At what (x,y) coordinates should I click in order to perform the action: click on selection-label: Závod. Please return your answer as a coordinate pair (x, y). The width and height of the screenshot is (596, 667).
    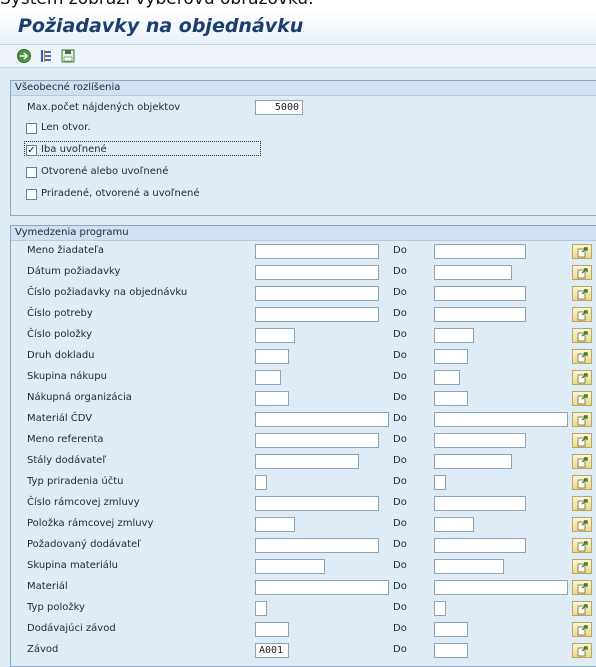
    Looking at the image, I should click on (43, 649).